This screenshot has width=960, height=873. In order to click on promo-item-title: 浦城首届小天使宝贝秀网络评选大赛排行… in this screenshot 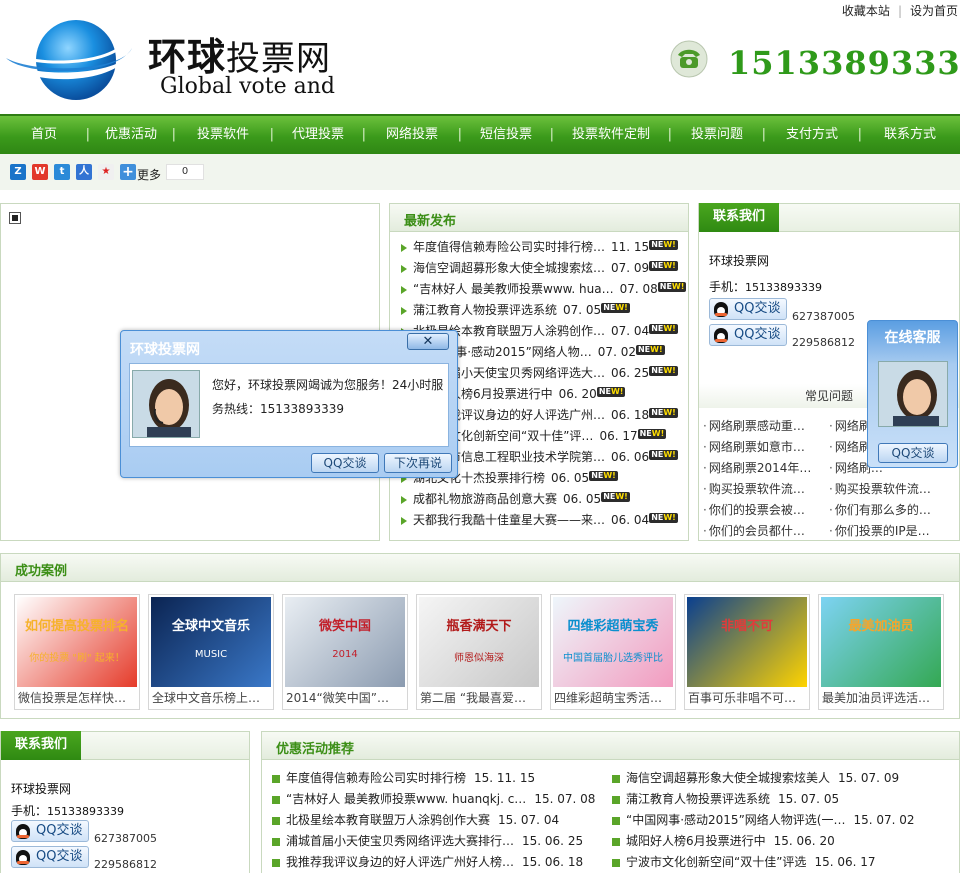, I will do `click(400, 841)`.